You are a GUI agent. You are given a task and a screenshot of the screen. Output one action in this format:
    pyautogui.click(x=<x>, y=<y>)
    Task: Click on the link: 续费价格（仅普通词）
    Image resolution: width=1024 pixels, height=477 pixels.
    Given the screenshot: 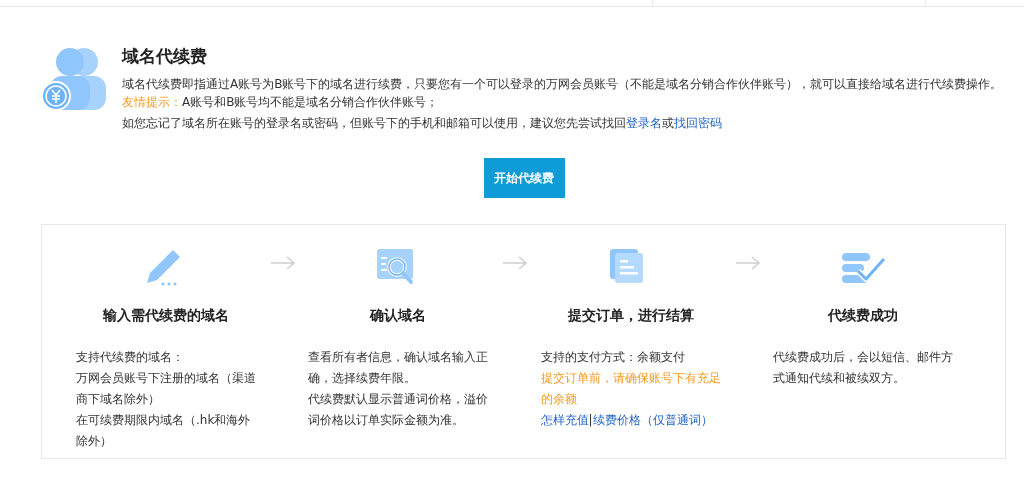 What is the action you would take?
    pyautogui.click(x=652, y=420)
    